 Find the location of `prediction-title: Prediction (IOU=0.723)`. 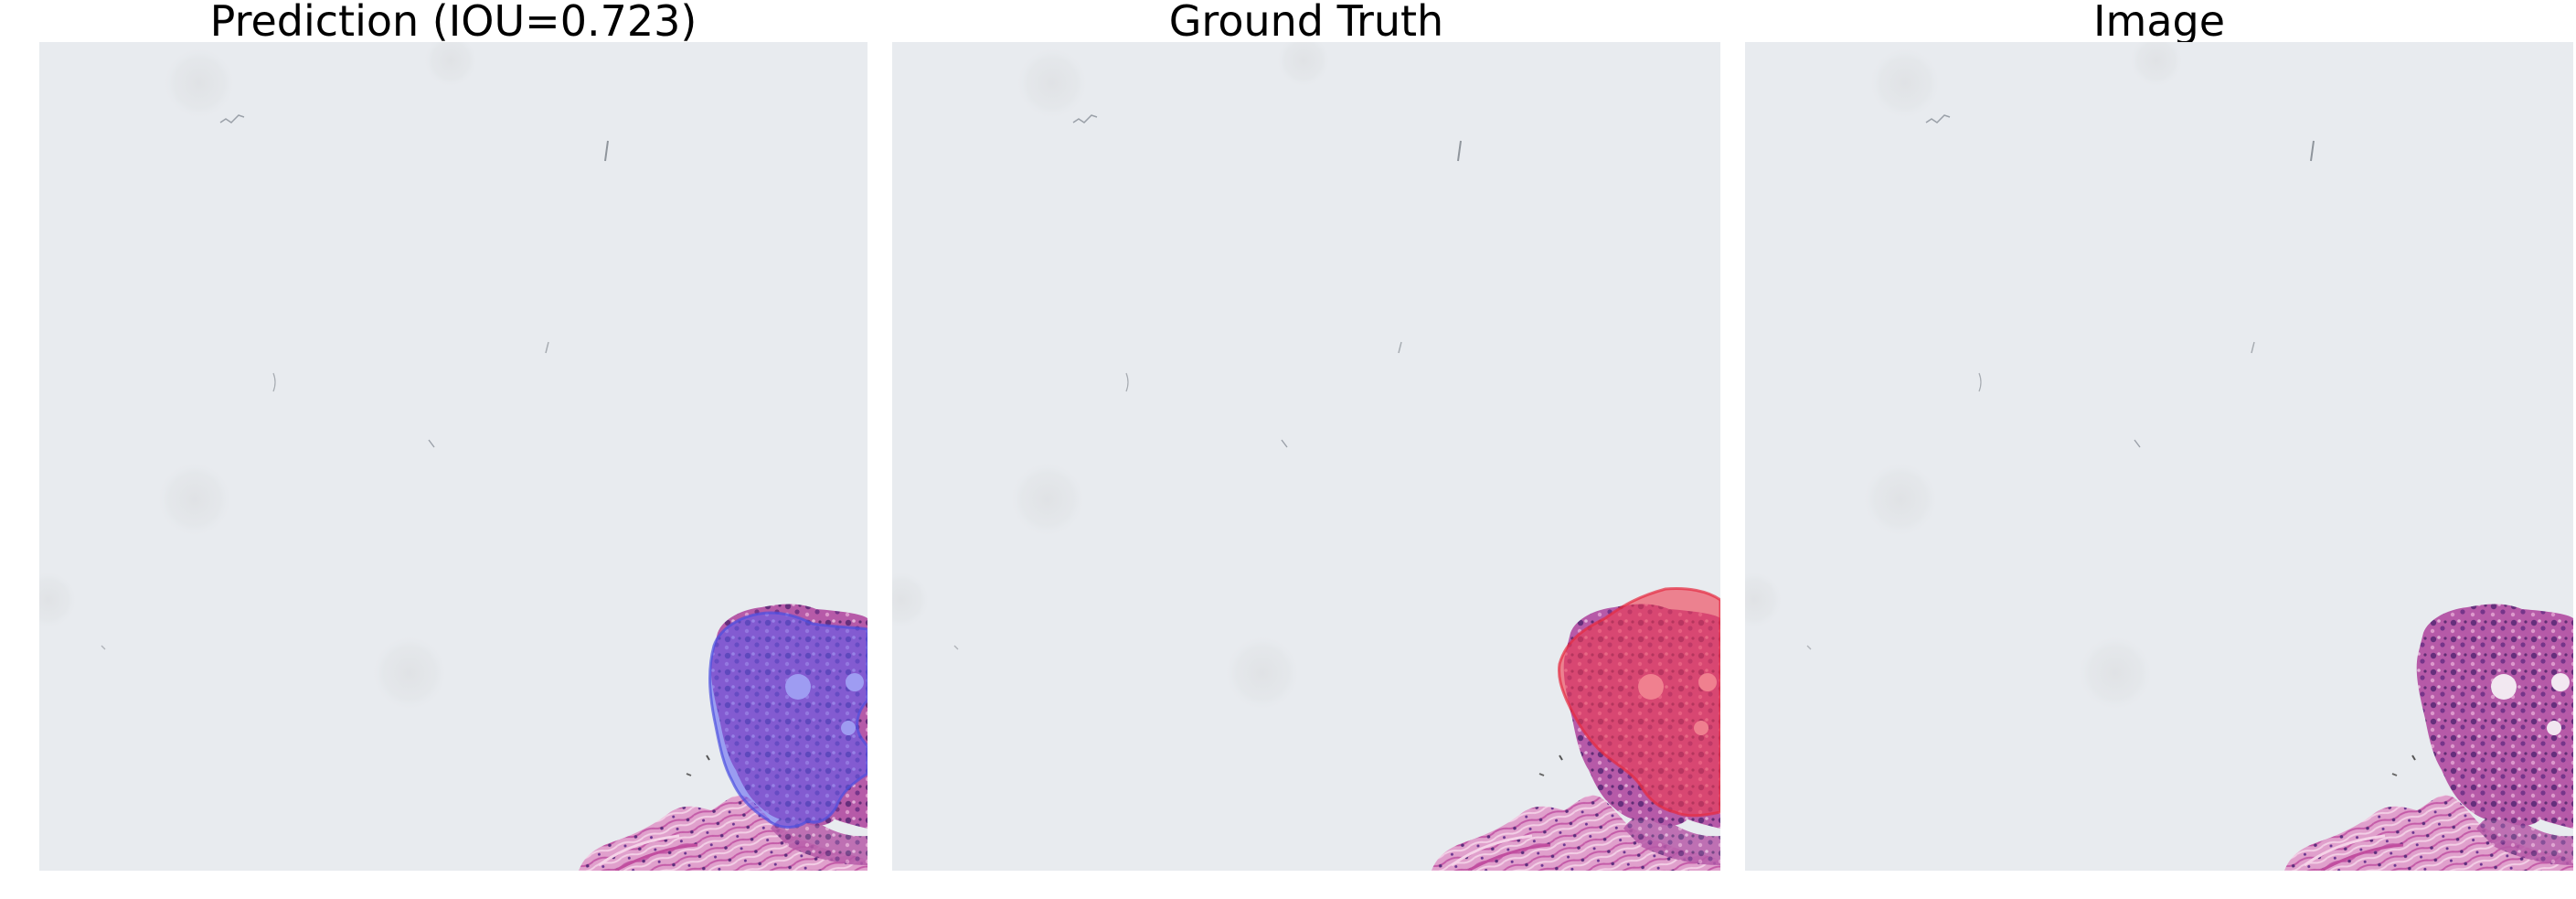

prediction-title: Prediction (IOU=0.723) is located at coordinates (453, 23).